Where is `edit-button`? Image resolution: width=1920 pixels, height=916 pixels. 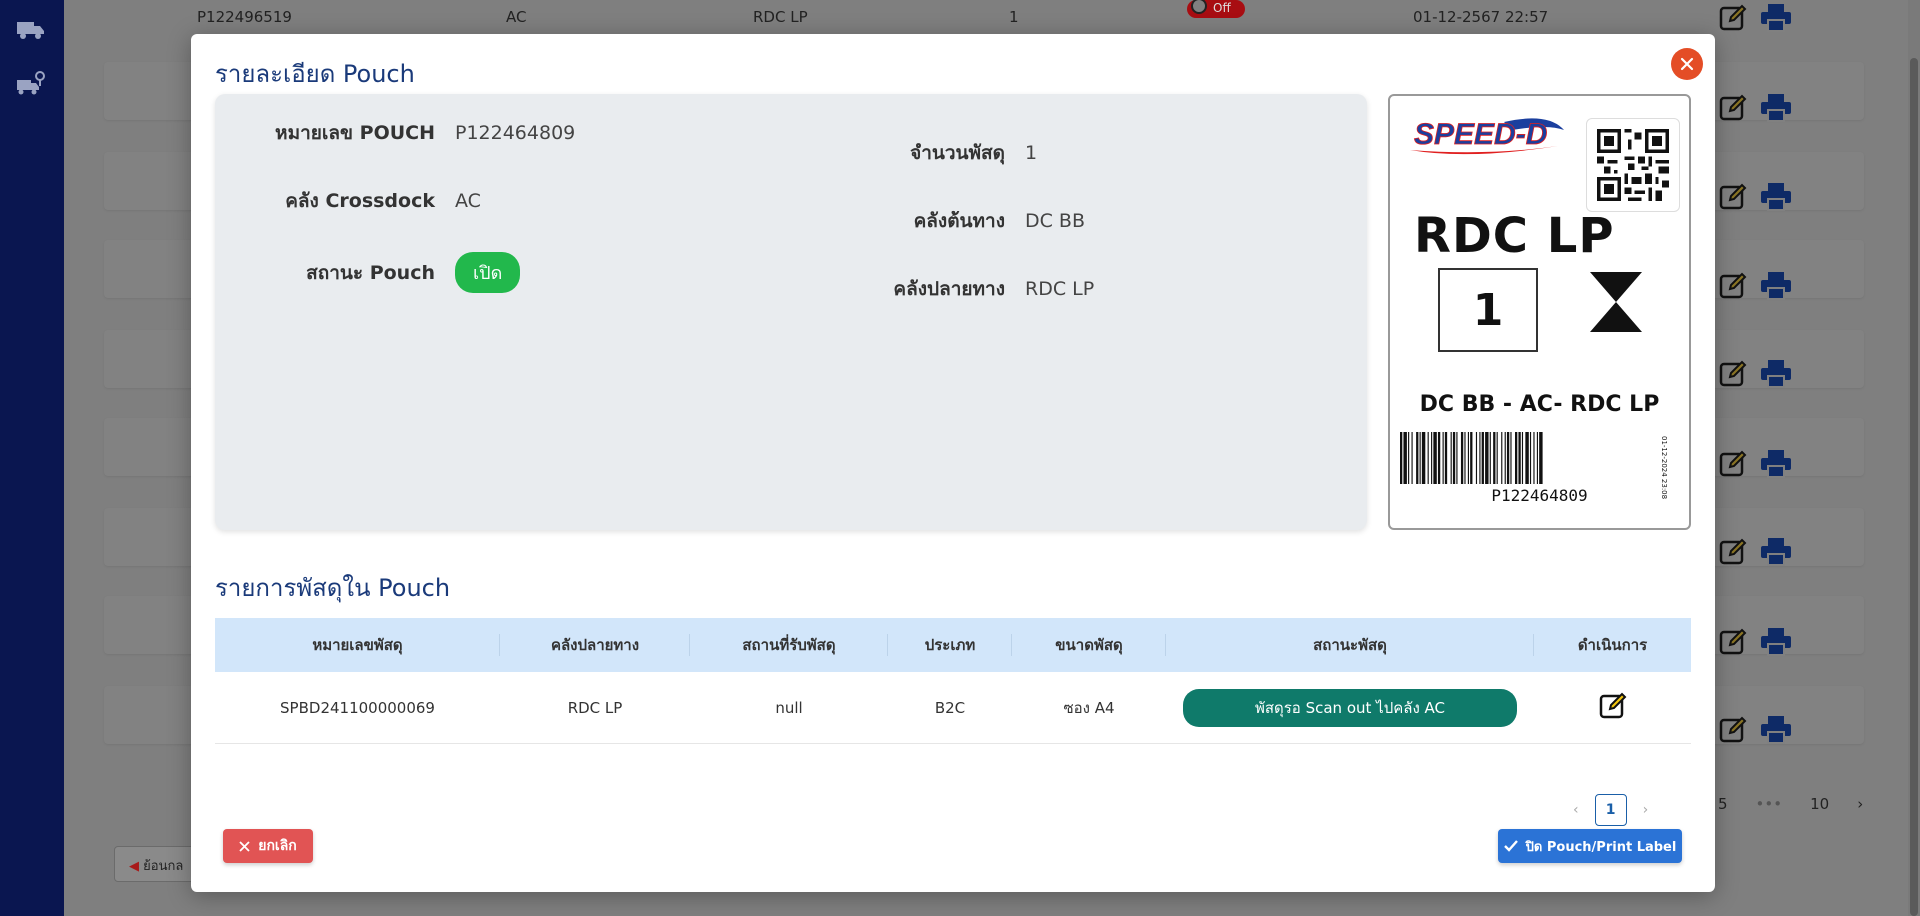 edit-button is located at coordinates (1613, 708).